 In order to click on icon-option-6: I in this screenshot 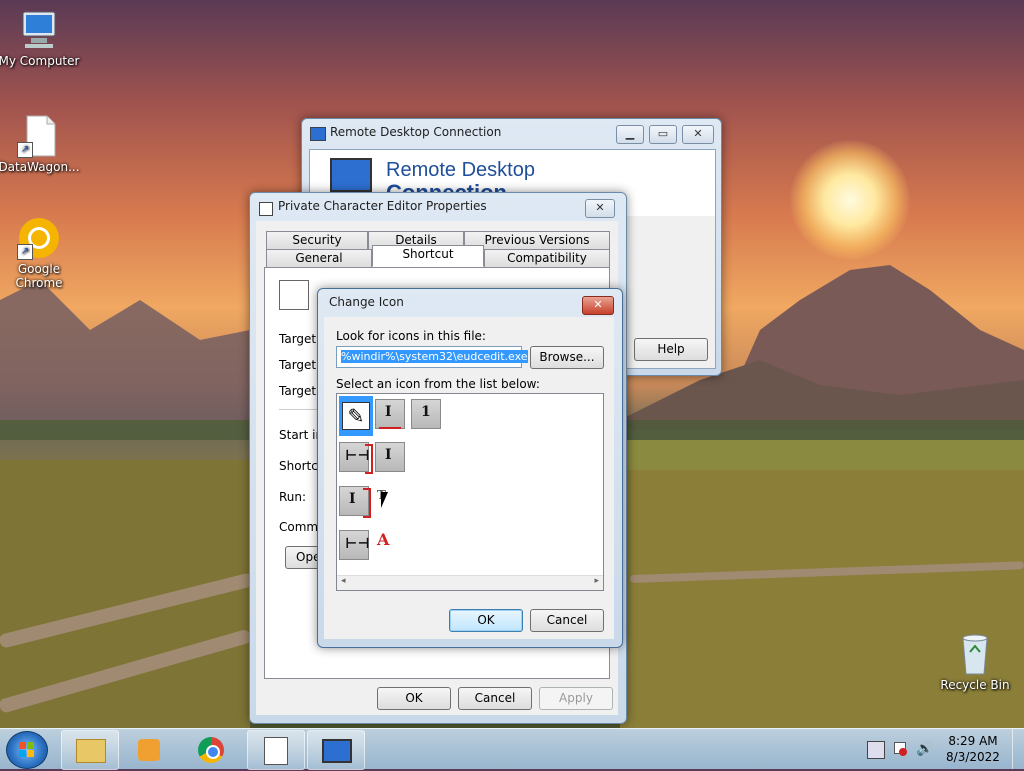, I will do `click(356, 503)`.